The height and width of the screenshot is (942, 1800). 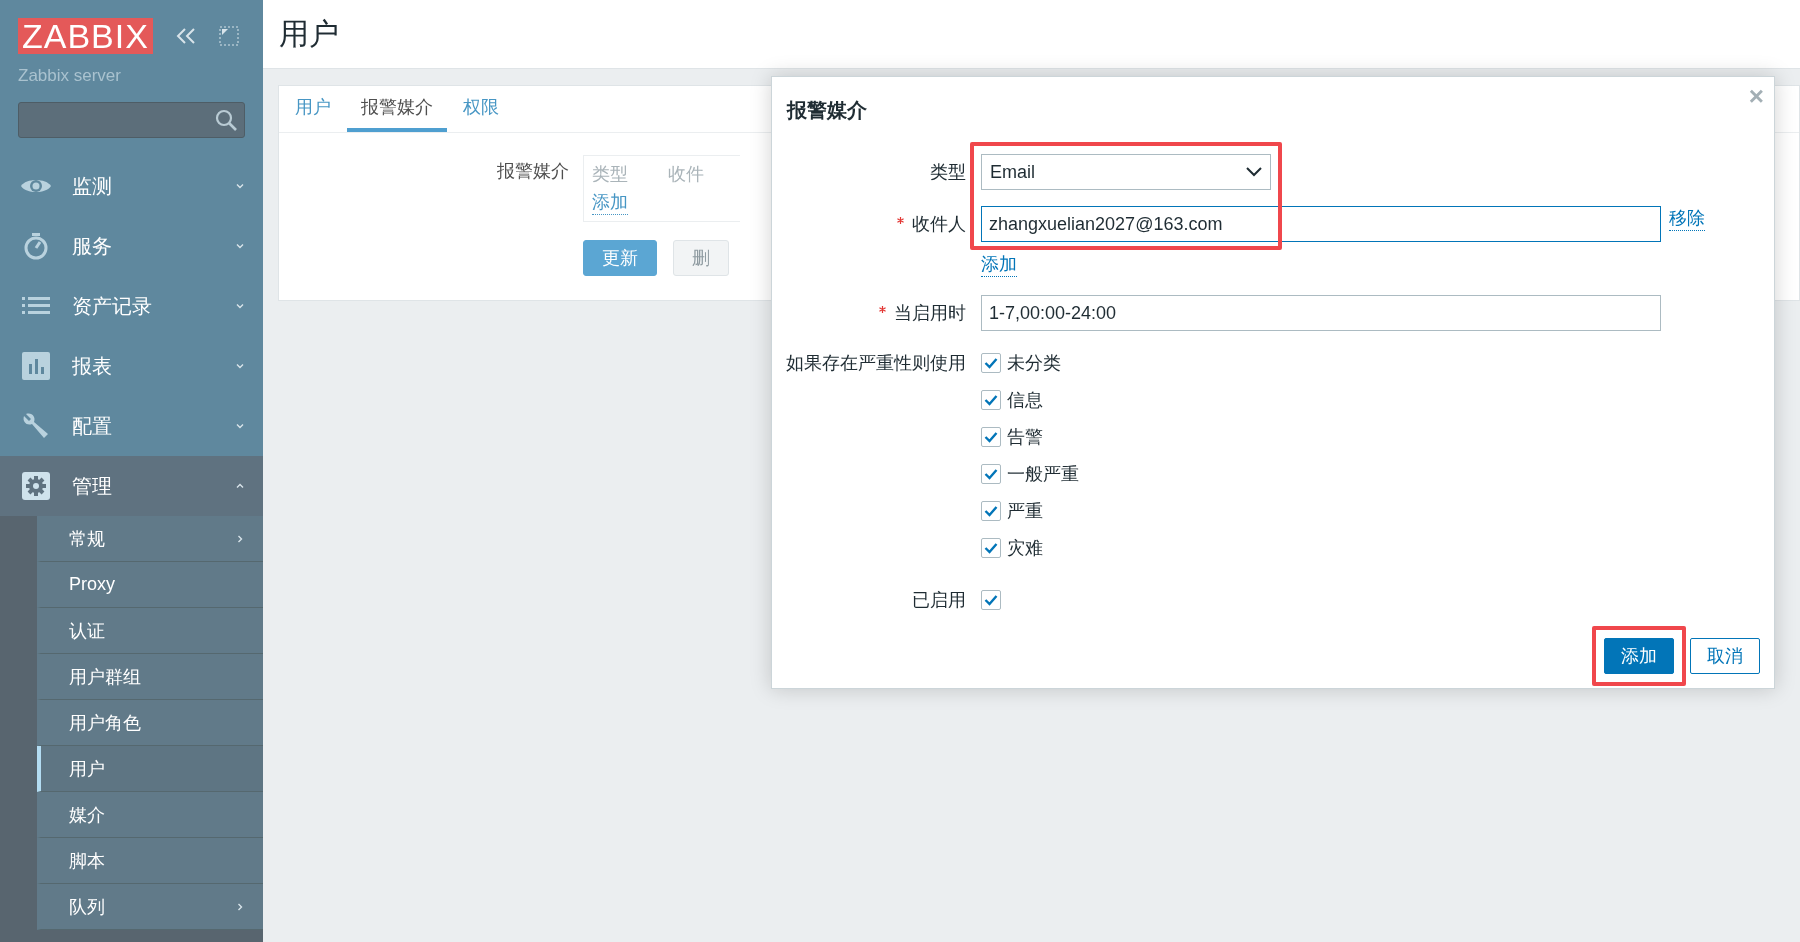 I want to click on gear-icon, so click(x=36, y=486).